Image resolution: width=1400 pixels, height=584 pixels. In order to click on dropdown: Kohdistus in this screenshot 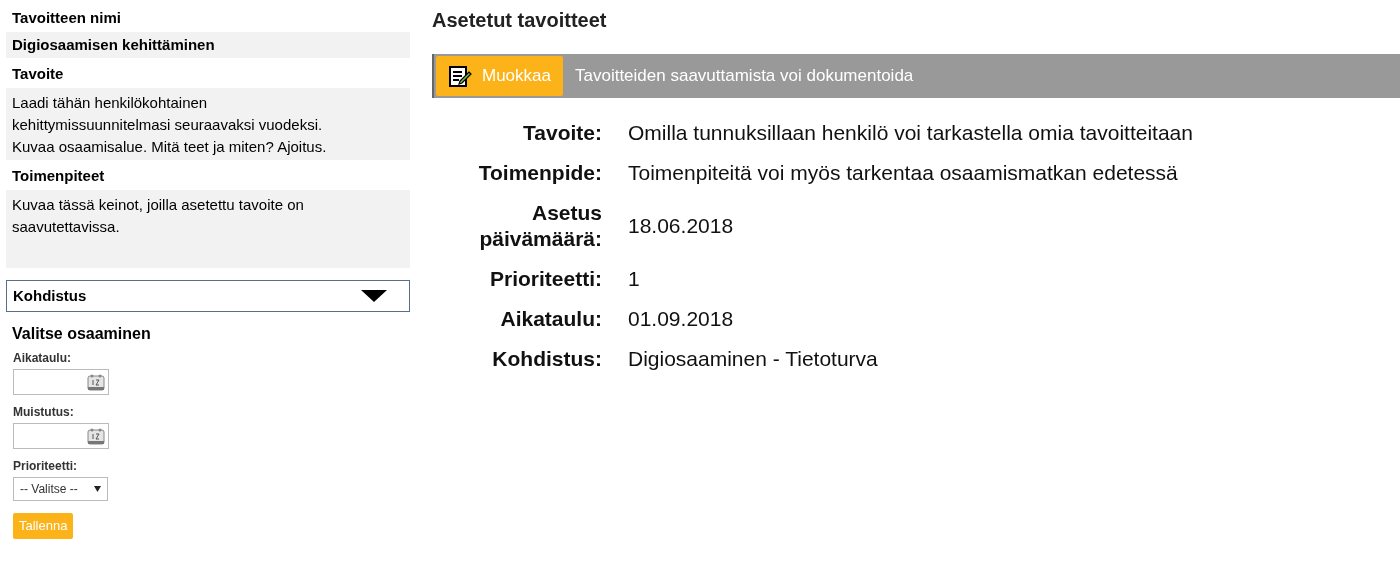, I will do `click(208, 296)`.